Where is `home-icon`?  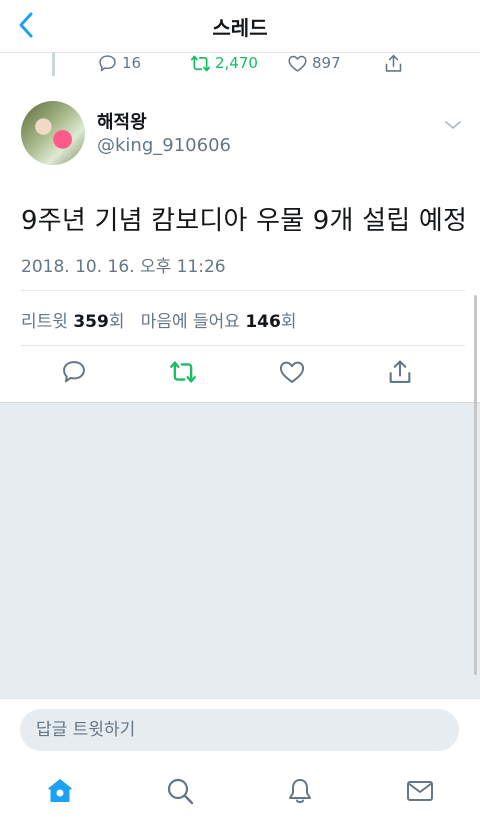
home-icon is located at coordinates (60, 790).